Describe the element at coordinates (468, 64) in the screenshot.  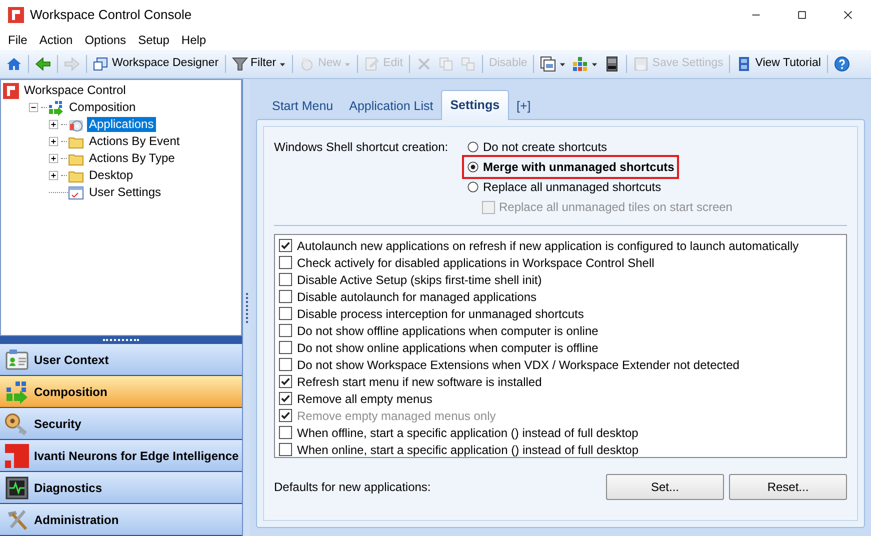
I see `duplicate-icon` at that location.